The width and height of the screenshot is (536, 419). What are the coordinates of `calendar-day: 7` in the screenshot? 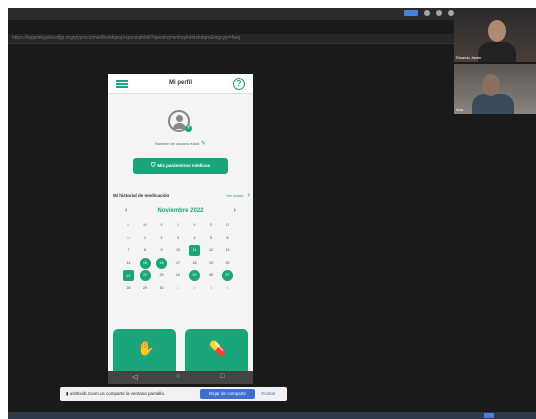 It's located at (128, 250).